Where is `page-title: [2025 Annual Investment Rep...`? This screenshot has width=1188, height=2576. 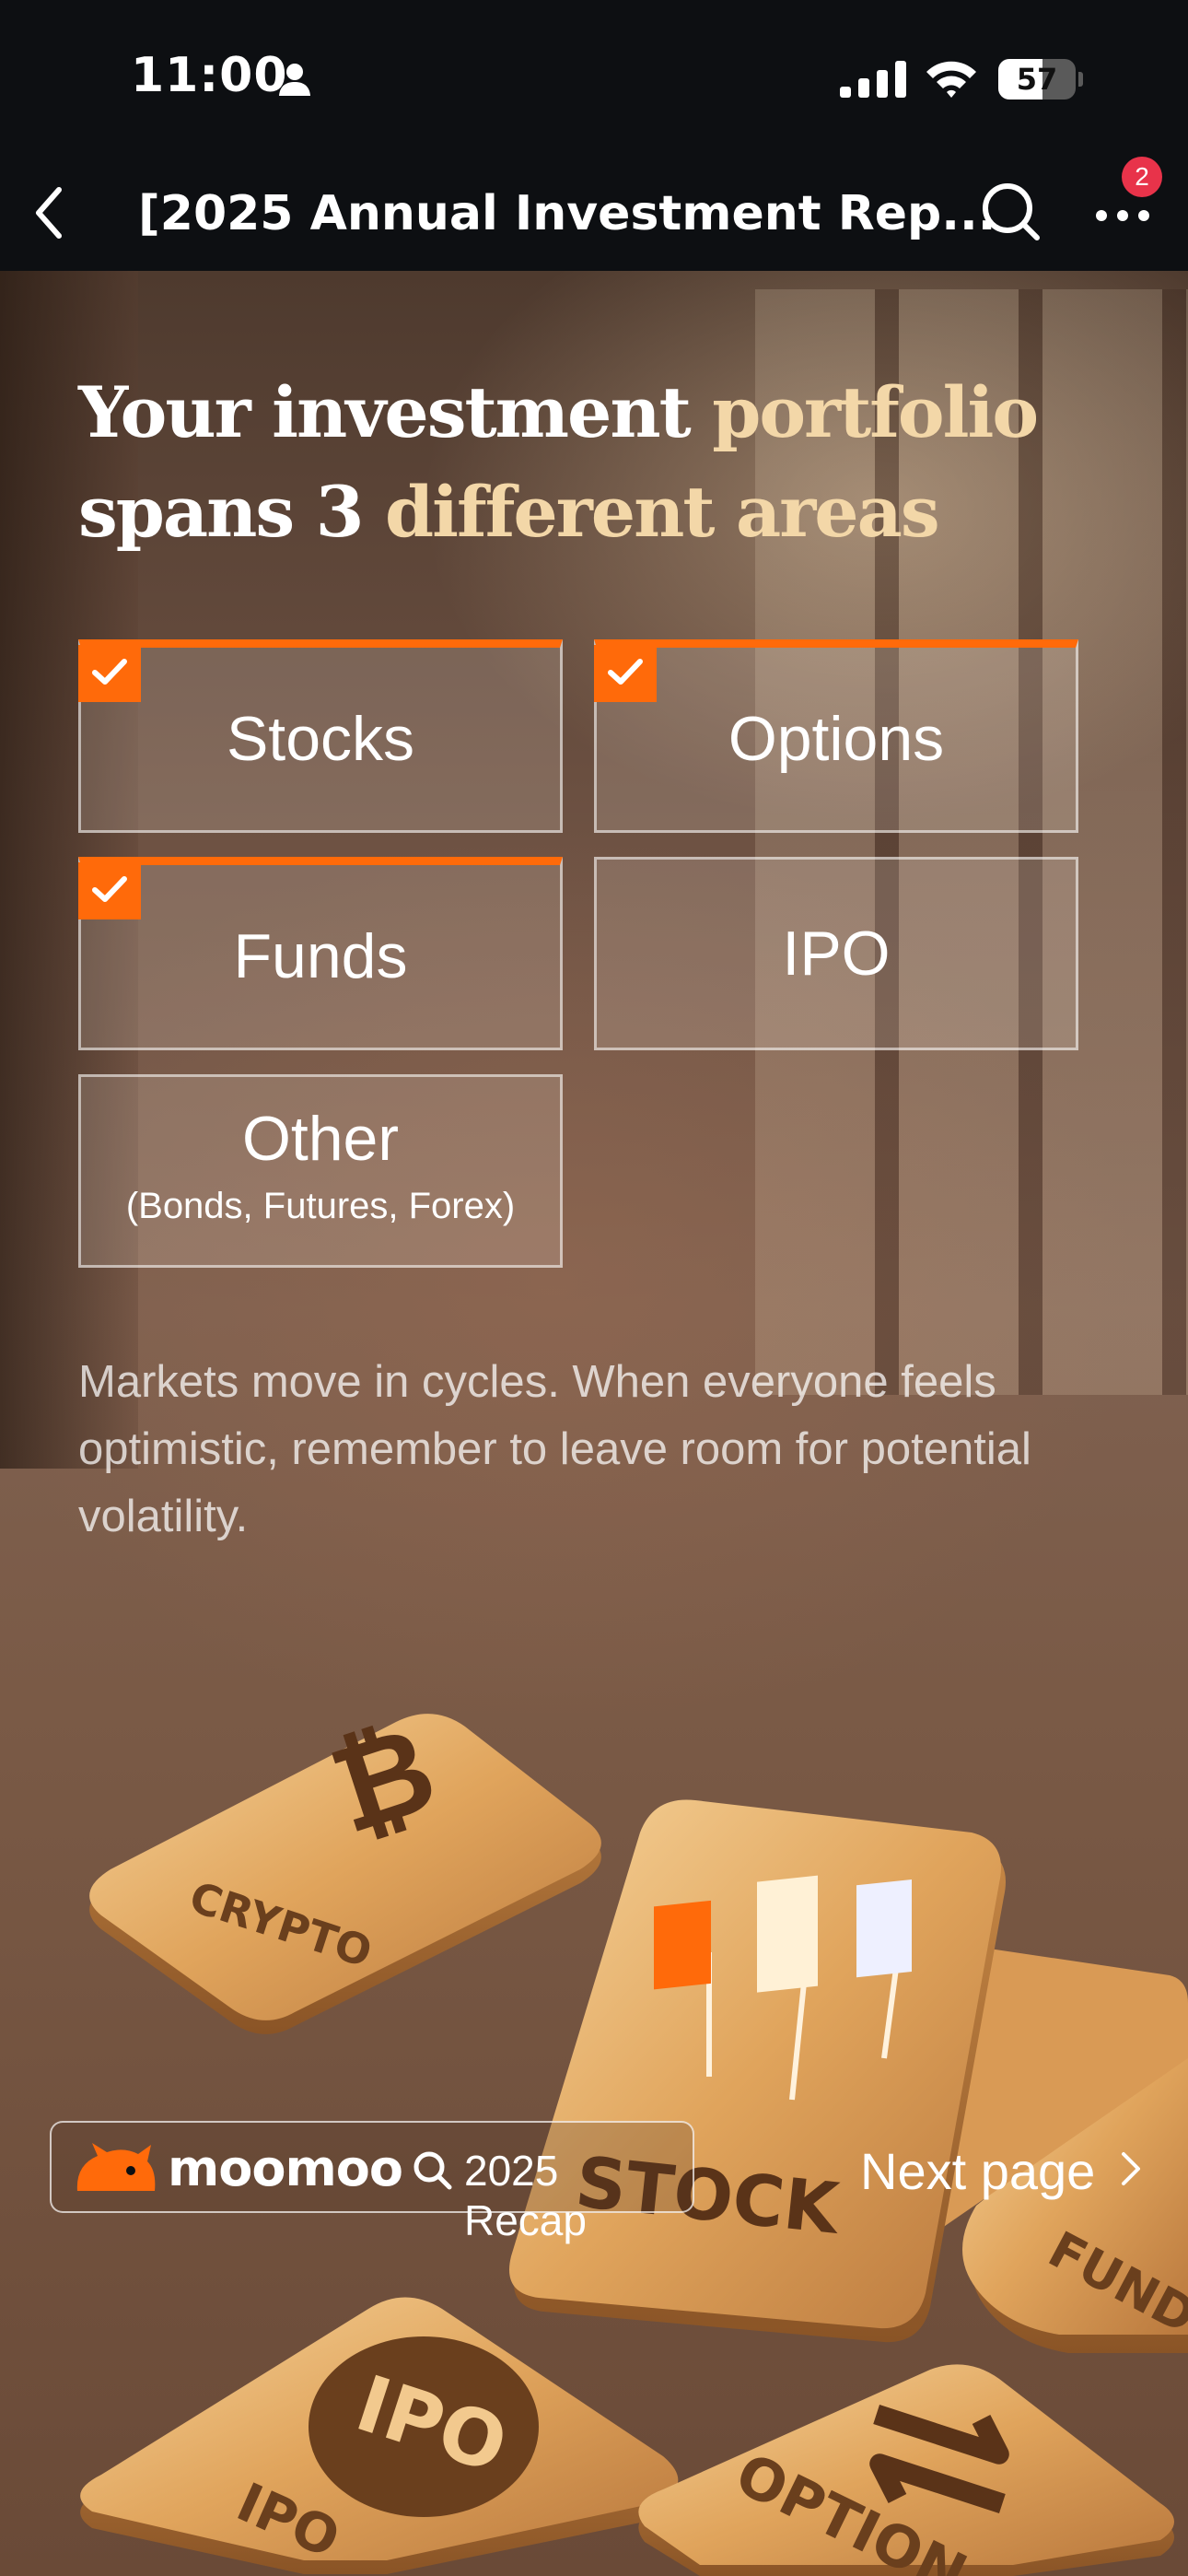 page-title: [2025 Annual Investment Rep... is located at coordinates (567, 213).